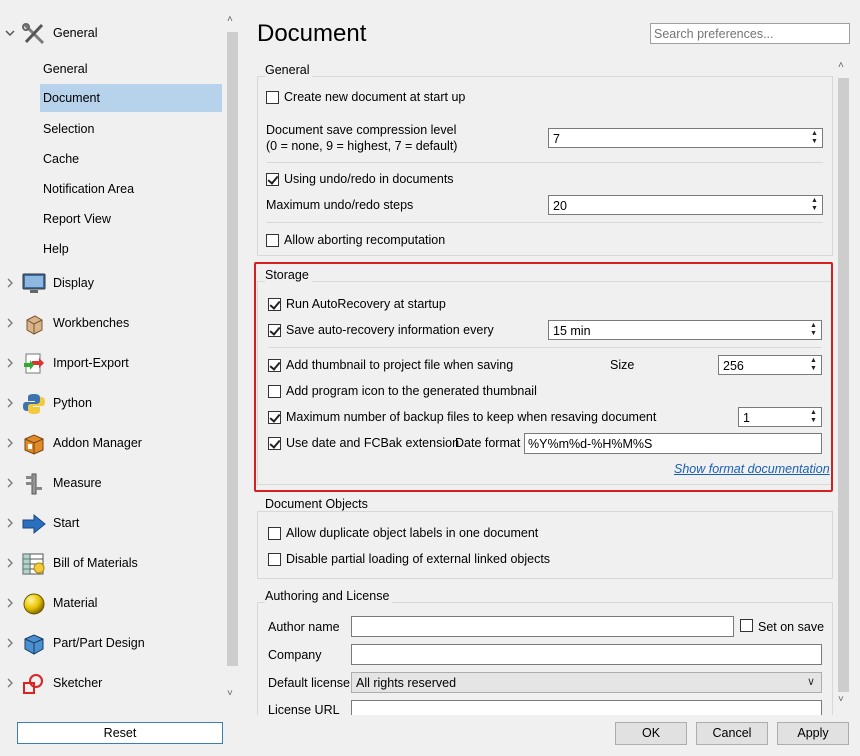 This screenshot has height=756, width=860. I want to click on allow-duplicate-checkbox, so click(274, 533).